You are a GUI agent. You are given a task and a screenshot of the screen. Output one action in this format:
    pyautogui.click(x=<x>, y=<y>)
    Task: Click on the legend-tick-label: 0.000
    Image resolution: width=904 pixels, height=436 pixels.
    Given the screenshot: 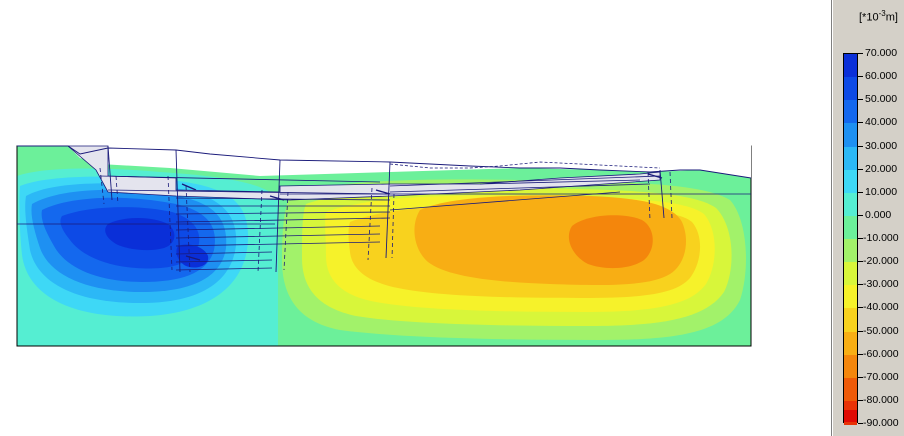 What is the action you would take?
    pyautogui.click(x=878, y=214)
    